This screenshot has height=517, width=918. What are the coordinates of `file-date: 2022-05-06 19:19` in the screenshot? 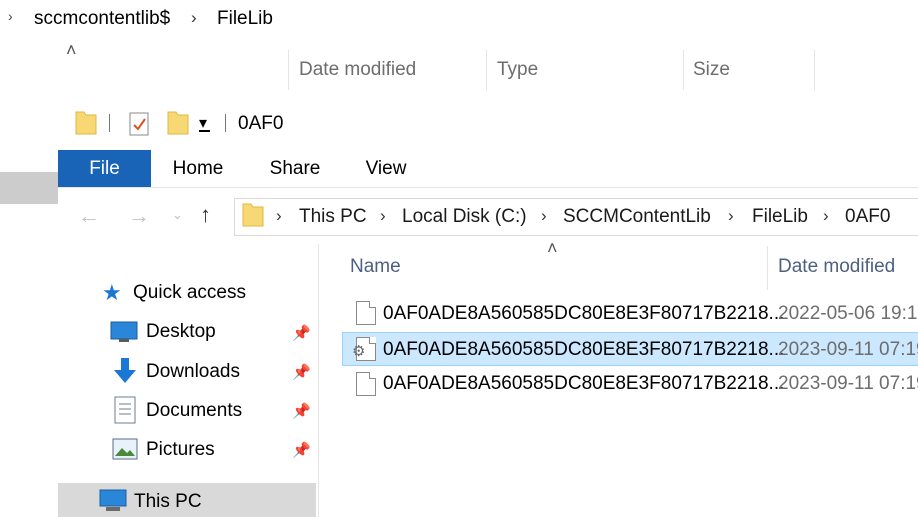 It's located at (848, 313).